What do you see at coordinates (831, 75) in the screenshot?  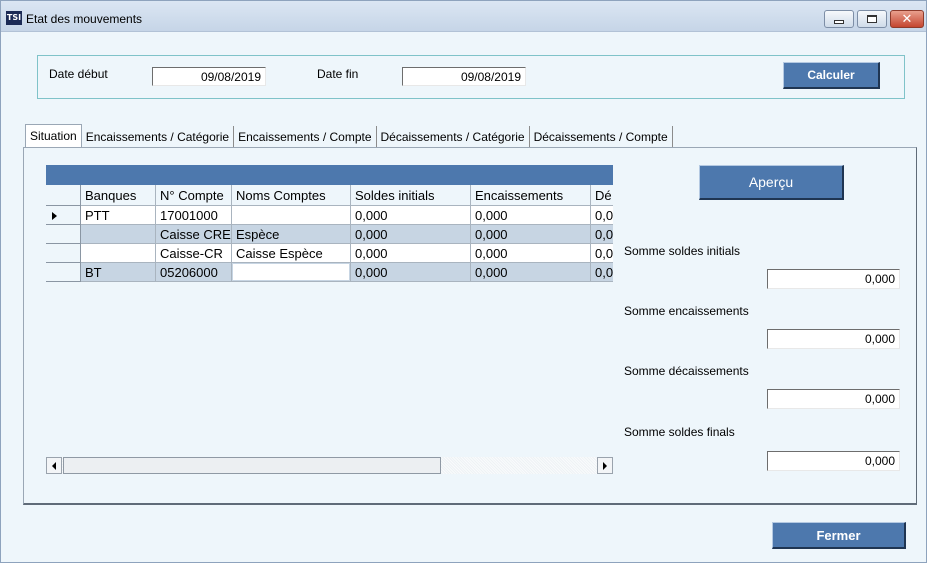 I see `calculate-button: Calculer` at bounding box center [831, 75].